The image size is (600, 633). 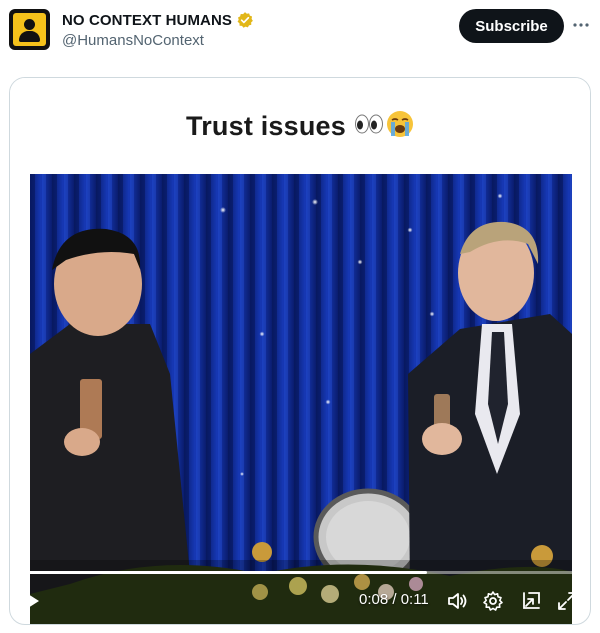 What do you see at coordinates (581, 25) in the screenshot?
I see `more-options-icon` at bounding box center [581, 25].